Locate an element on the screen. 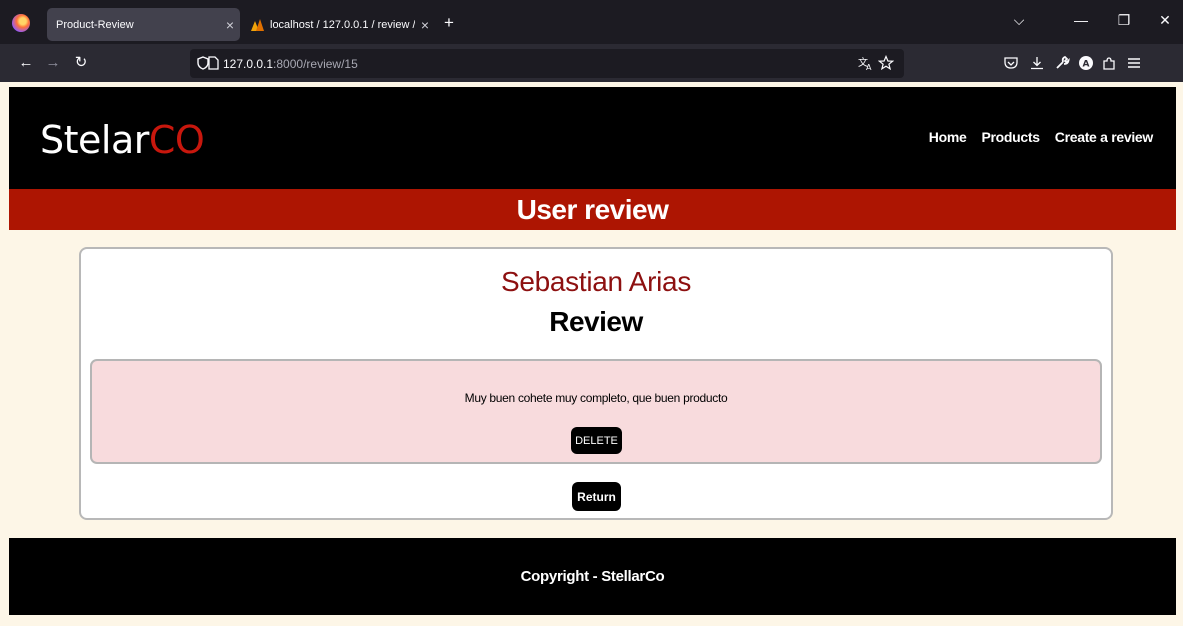  new-tab-button: + is located at coordinates (449, 22).